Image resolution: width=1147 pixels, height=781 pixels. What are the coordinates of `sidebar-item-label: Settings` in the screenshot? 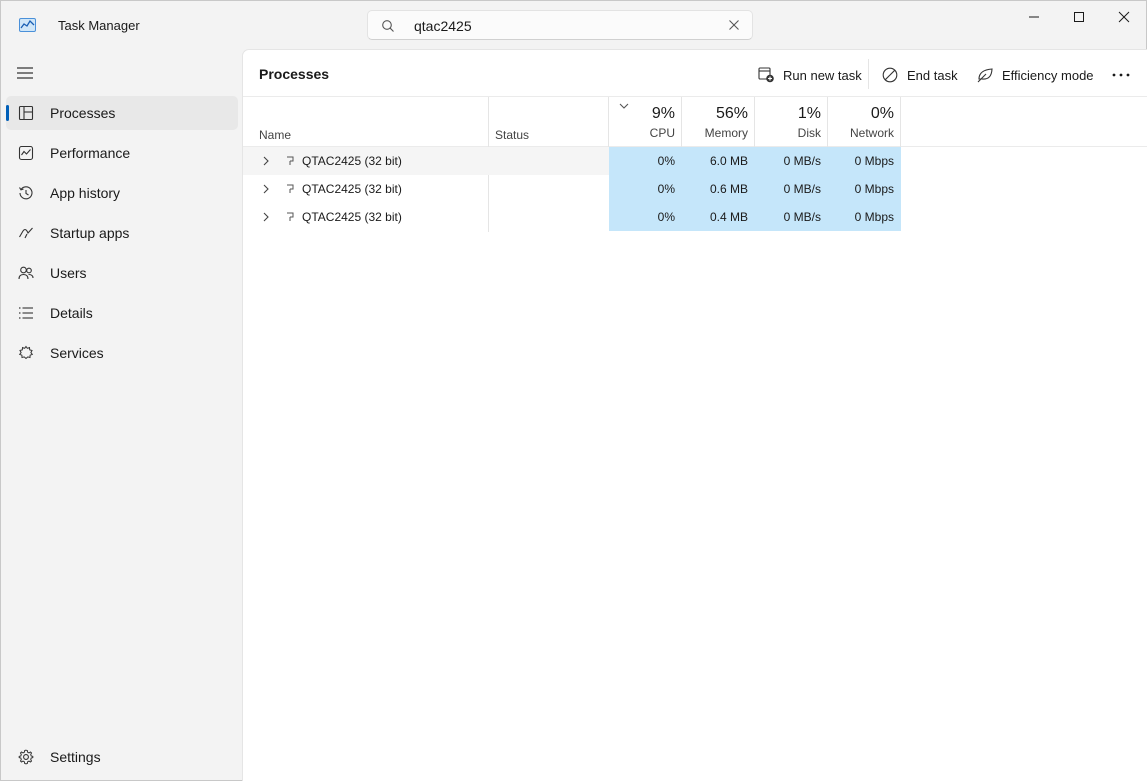 It's located at (75, 757).